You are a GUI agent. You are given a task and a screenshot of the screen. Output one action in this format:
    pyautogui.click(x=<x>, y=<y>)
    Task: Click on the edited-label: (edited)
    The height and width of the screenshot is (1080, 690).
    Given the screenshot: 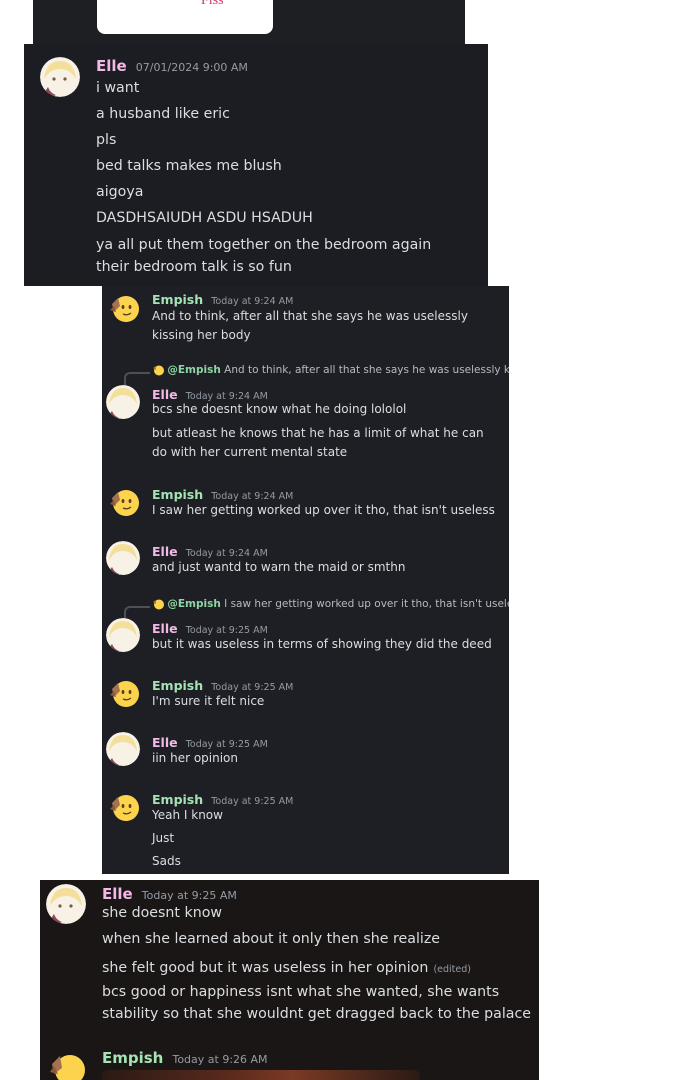 What is the action you would take?
    pyautogui.click(x=452, y=969)
    